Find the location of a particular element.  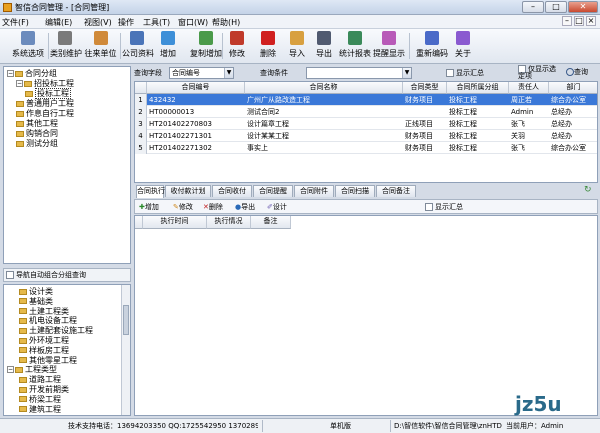

toolbar-export-button: 导出 is located at coordinates (324, 45).